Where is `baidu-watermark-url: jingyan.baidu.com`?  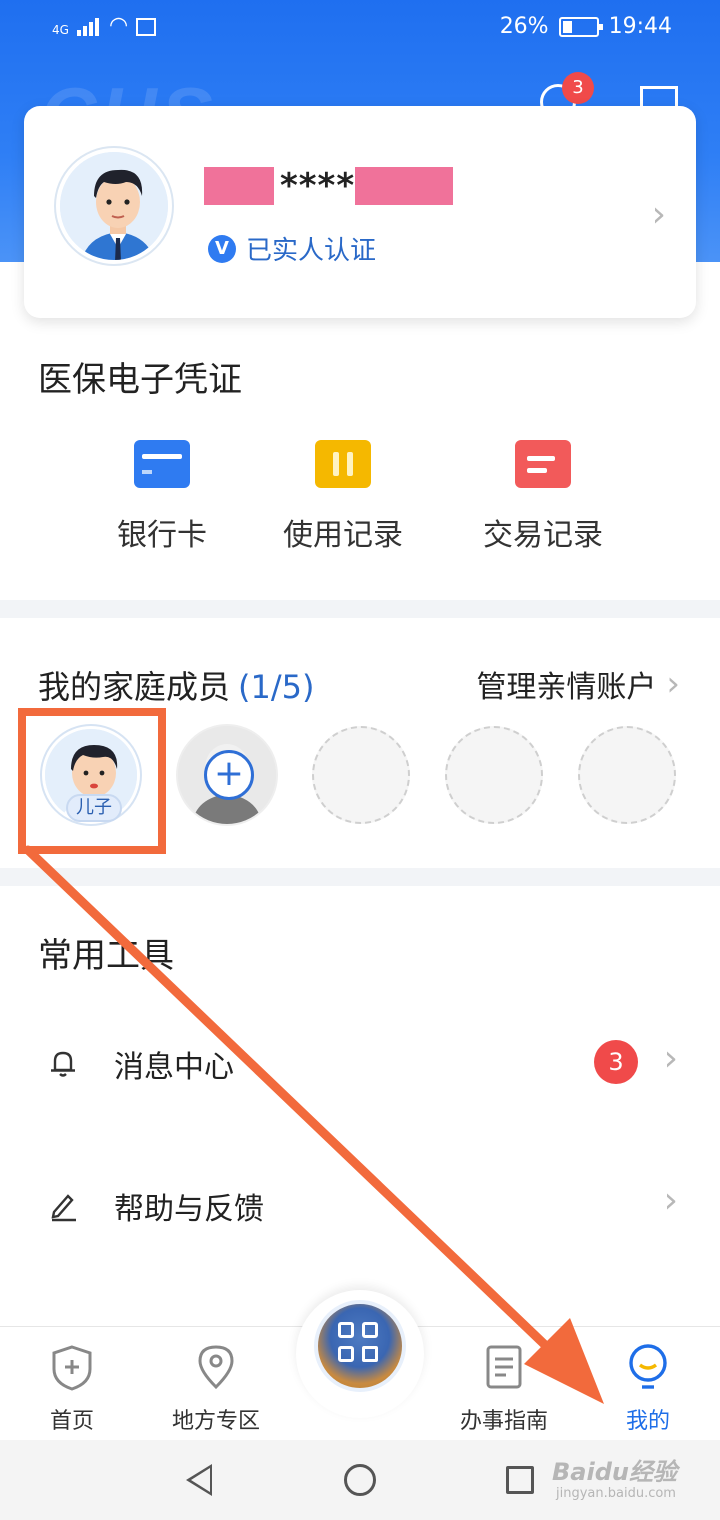 baidu-watermark-url: jingyan.baidu.com is located at coordinates (616, 1493).